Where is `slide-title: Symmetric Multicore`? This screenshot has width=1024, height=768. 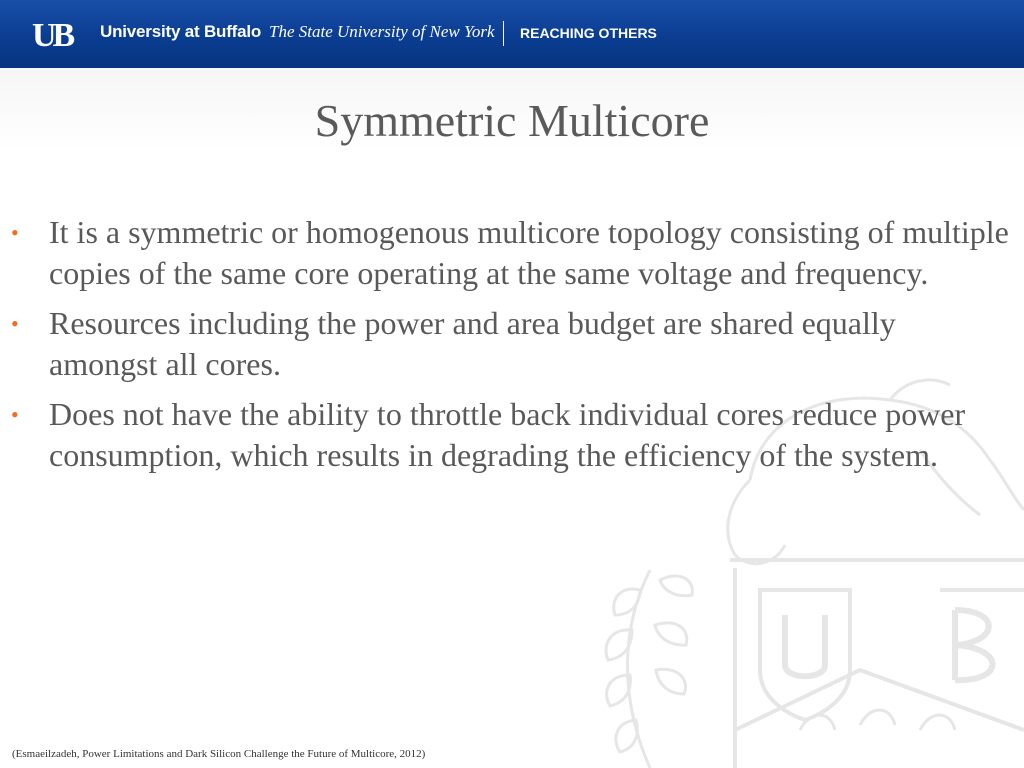 slide-title: Symmetric Multicore is located at coordinates (512, 120).